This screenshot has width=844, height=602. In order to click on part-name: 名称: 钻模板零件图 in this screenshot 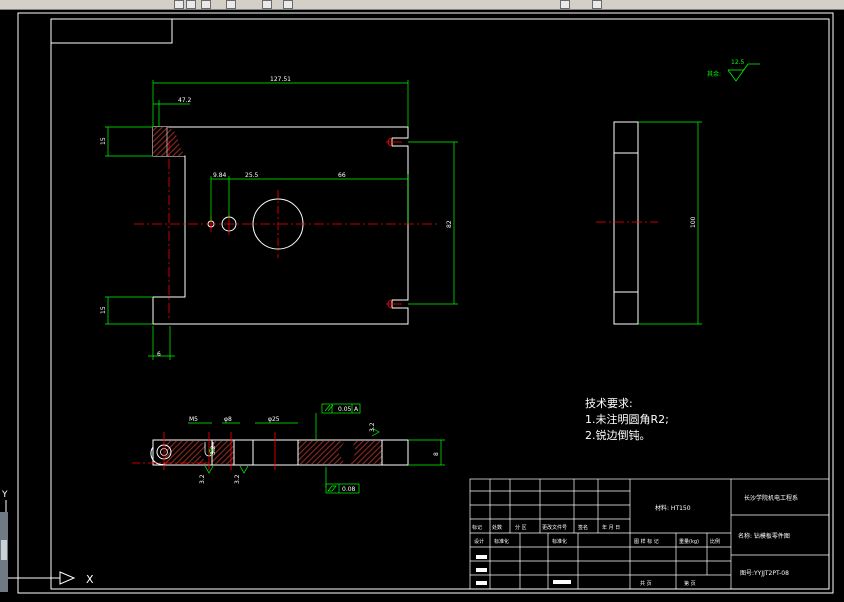, I will do `click(764, 536)`.